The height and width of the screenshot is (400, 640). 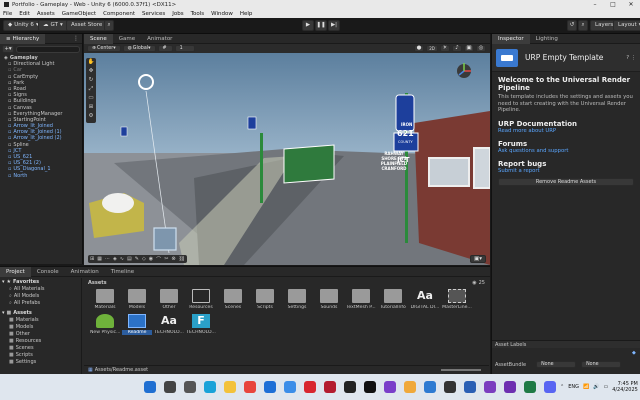 What do you see at coordinates (474, 283) in the screenshot?
I see `eye-icon: ◉` at bounding box center [474, 283].